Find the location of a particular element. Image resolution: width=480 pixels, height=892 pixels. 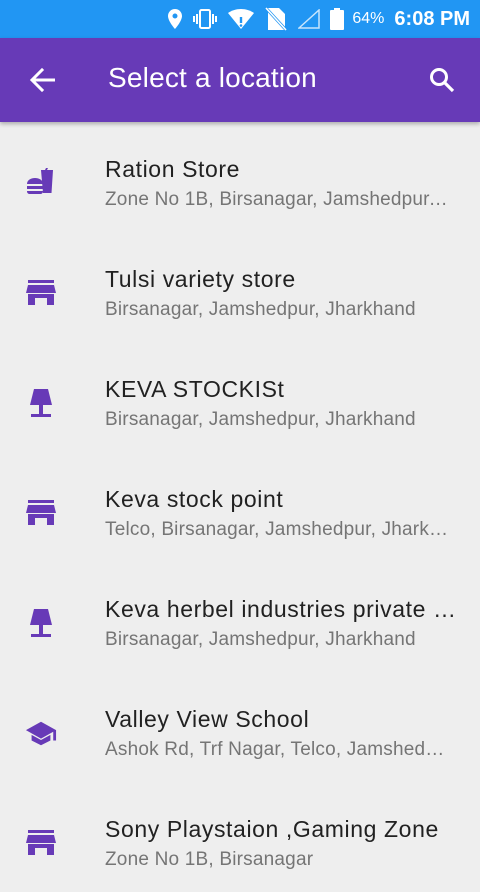

school-icon is located at coordinates (41, 733).